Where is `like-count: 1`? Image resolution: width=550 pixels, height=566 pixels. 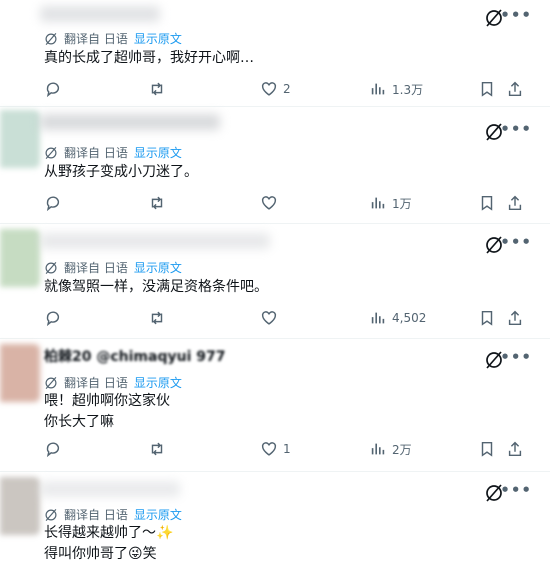 like-count: 1 is located at coordinates (287, 449).